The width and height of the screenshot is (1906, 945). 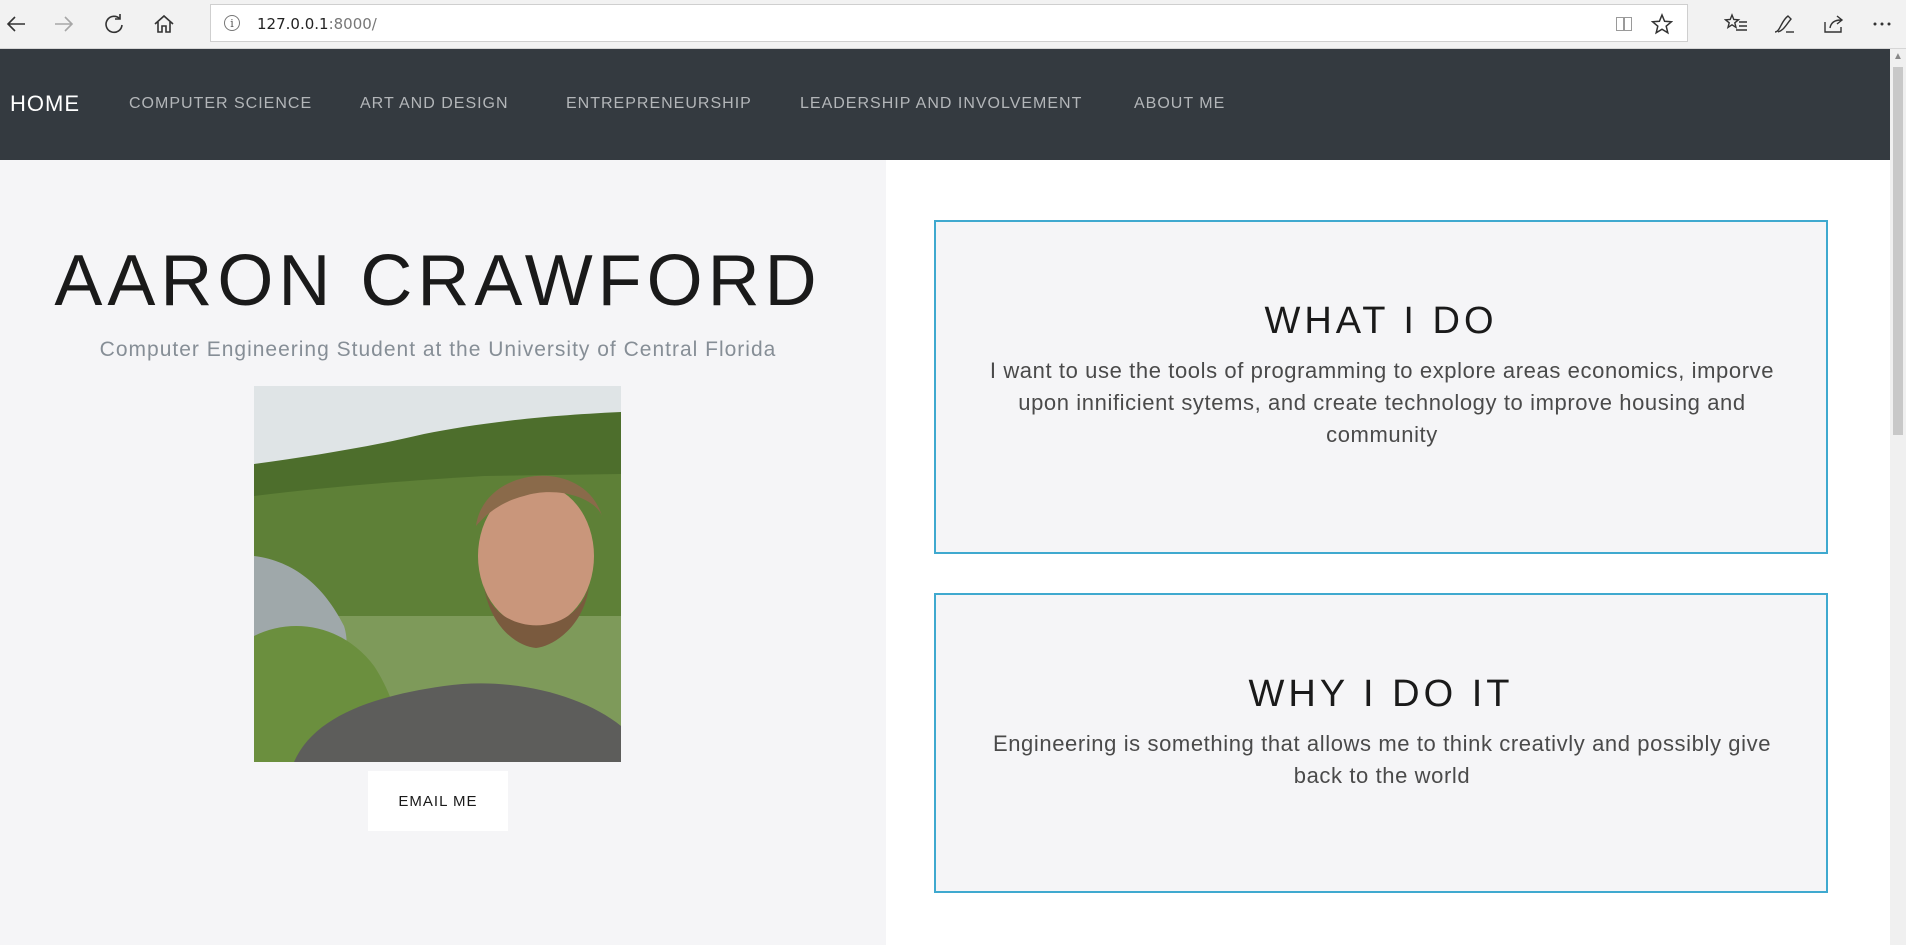 I want to click on share-button, so click(x=1834, y=24).